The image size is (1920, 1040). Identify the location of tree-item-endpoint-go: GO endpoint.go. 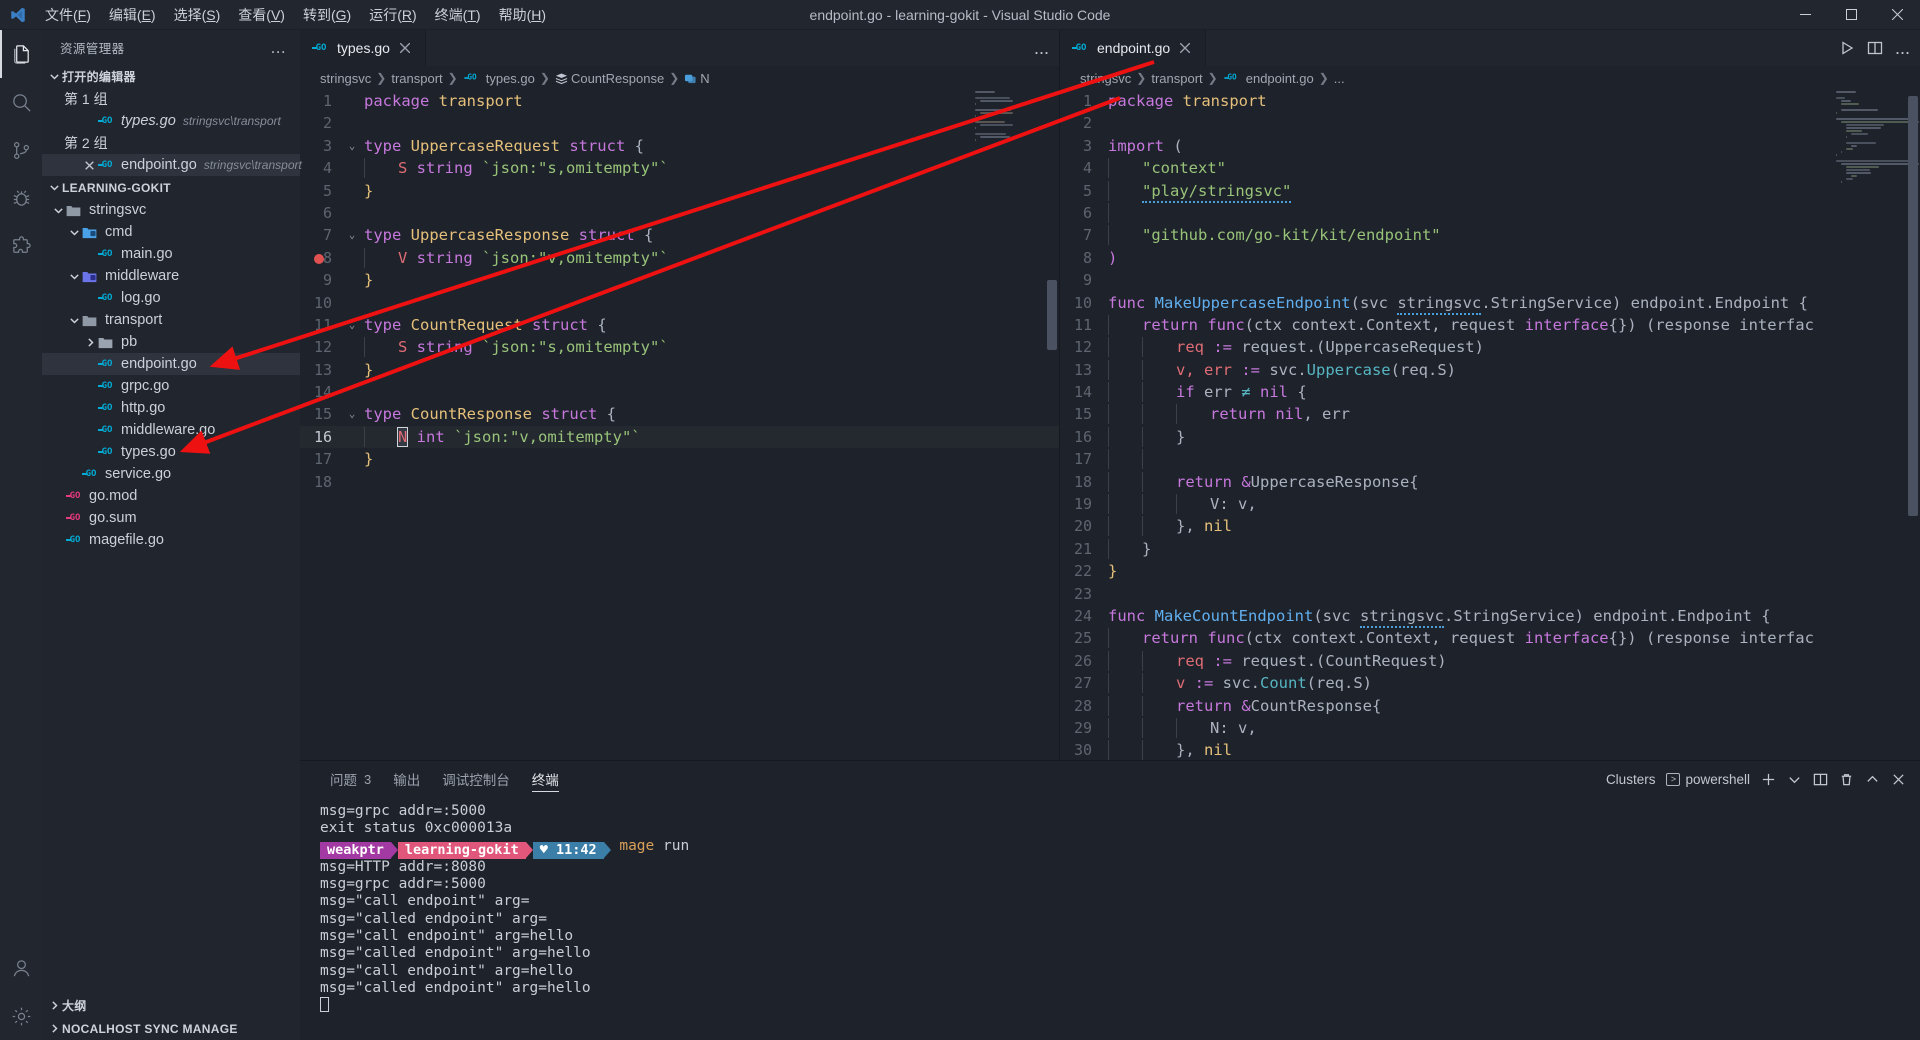
(171, 364).